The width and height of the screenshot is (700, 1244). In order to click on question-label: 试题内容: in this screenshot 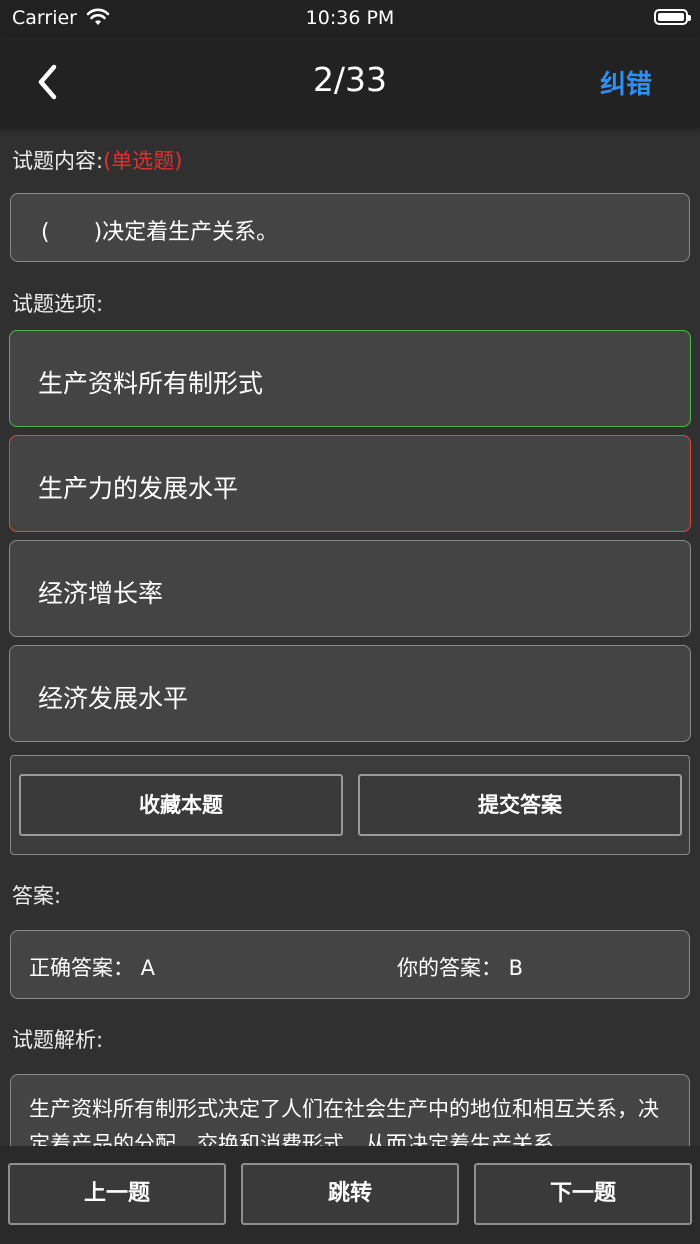, I will do `click(58, 161)`.